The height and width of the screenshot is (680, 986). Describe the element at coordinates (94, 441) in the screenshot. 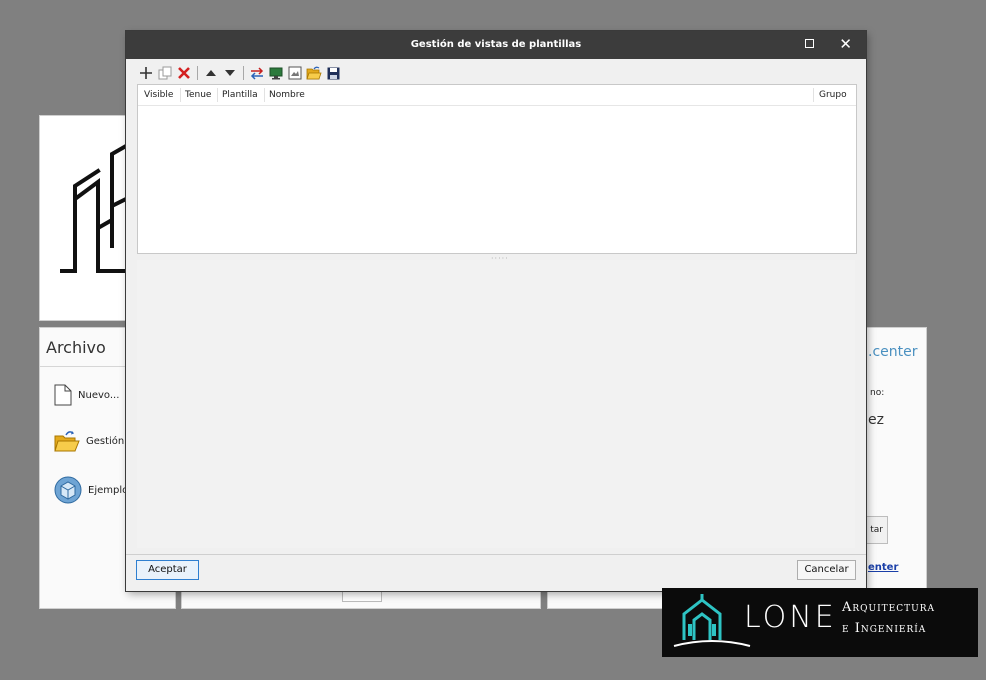

I see `archivo-item-manage: Gestión a` at that location.